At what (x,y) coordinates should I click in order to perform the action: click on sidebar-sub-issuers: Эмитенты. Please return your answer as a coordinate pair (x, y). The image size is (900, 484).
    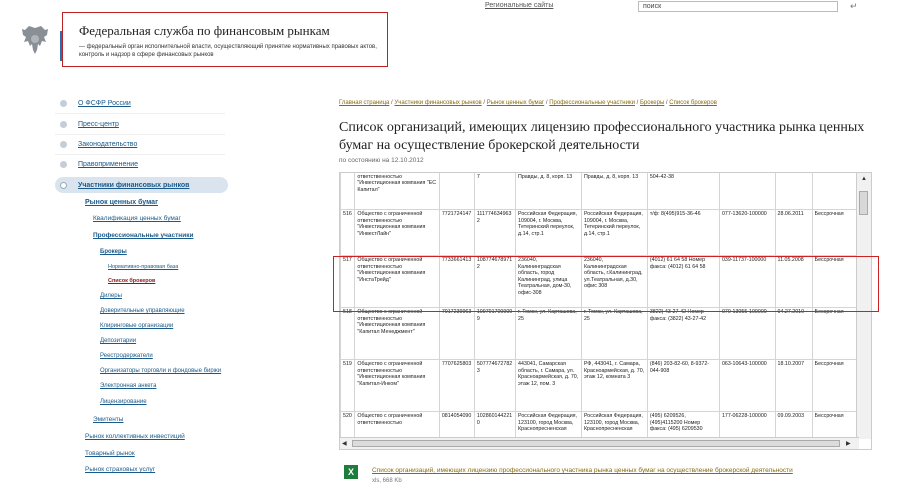
    Looking at the image, I should click on (108, 419).